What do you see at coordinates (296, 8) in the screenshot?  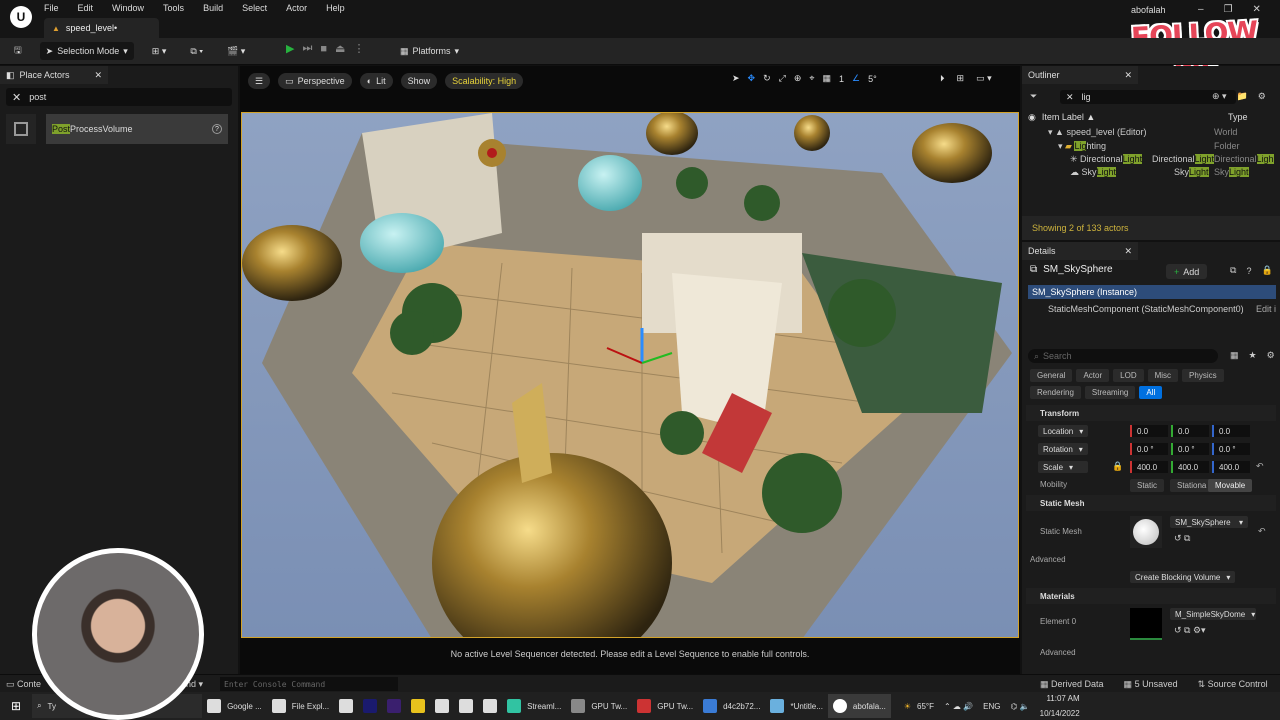 I see `menu-actor: Actor` at bounding box center [296, 8].